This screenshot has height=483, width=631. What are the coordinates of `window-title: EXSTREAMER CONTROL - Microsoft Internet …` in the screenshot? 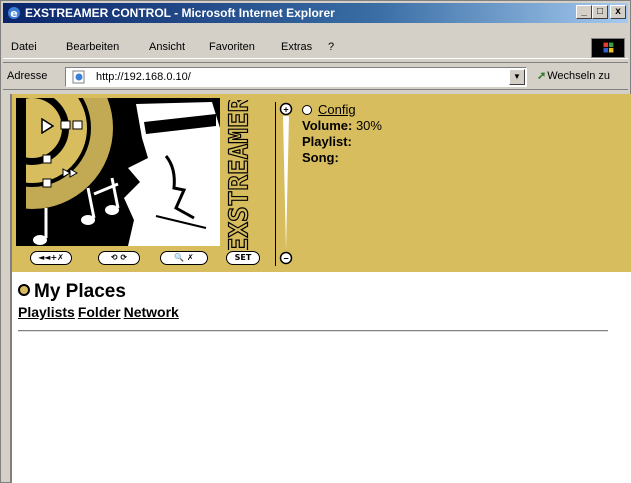 It's located at (180, 13).